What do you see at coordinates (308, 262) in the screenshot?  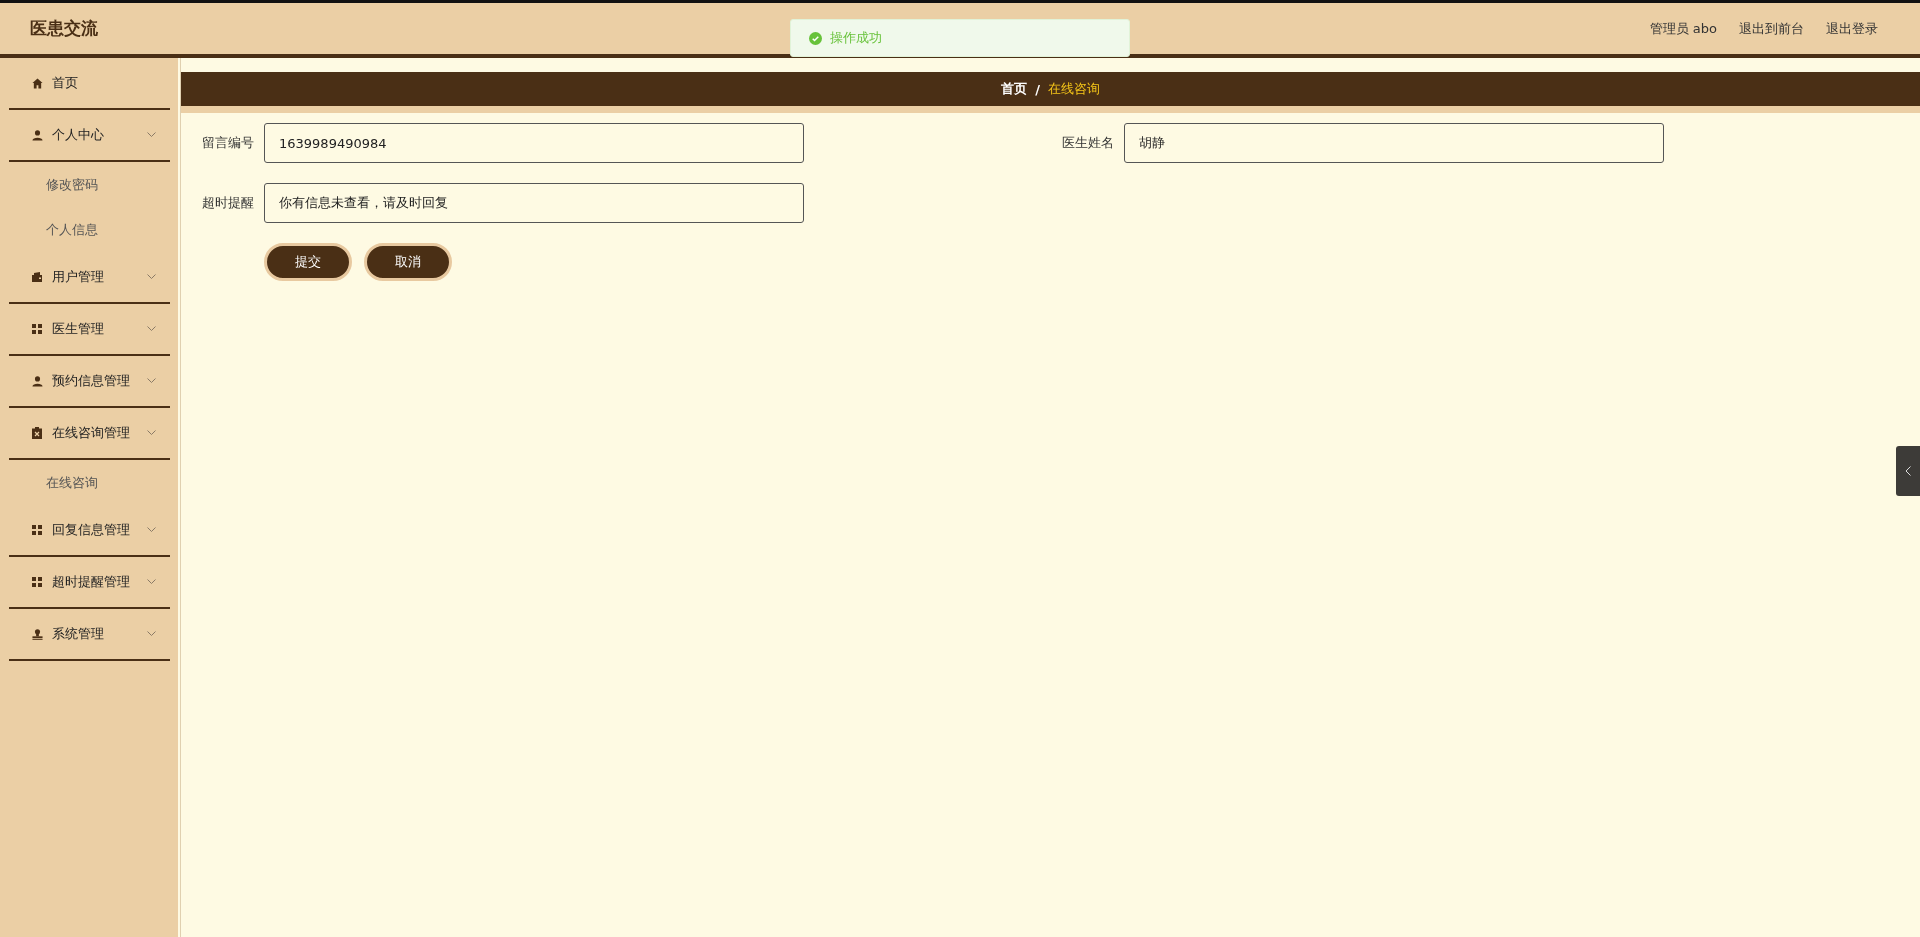 I see `form-button: 提交` at bounding box center [308, 262].